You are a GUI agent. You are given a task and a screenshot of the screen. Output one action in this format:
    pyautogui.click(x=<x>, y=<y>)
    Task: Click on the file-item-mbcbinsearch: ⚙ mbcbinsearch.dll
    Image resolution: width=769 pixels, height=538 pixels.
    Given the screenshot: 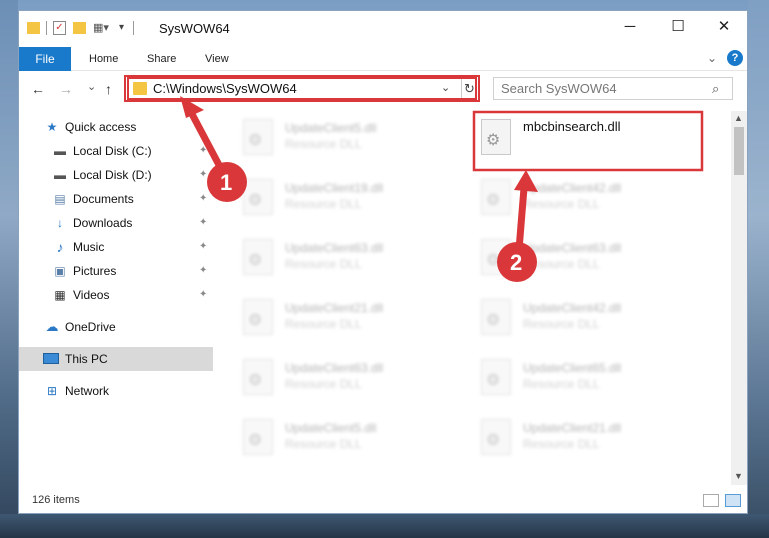 What is the action you would take?
    pyautogui.click(x=590, y=139)
    